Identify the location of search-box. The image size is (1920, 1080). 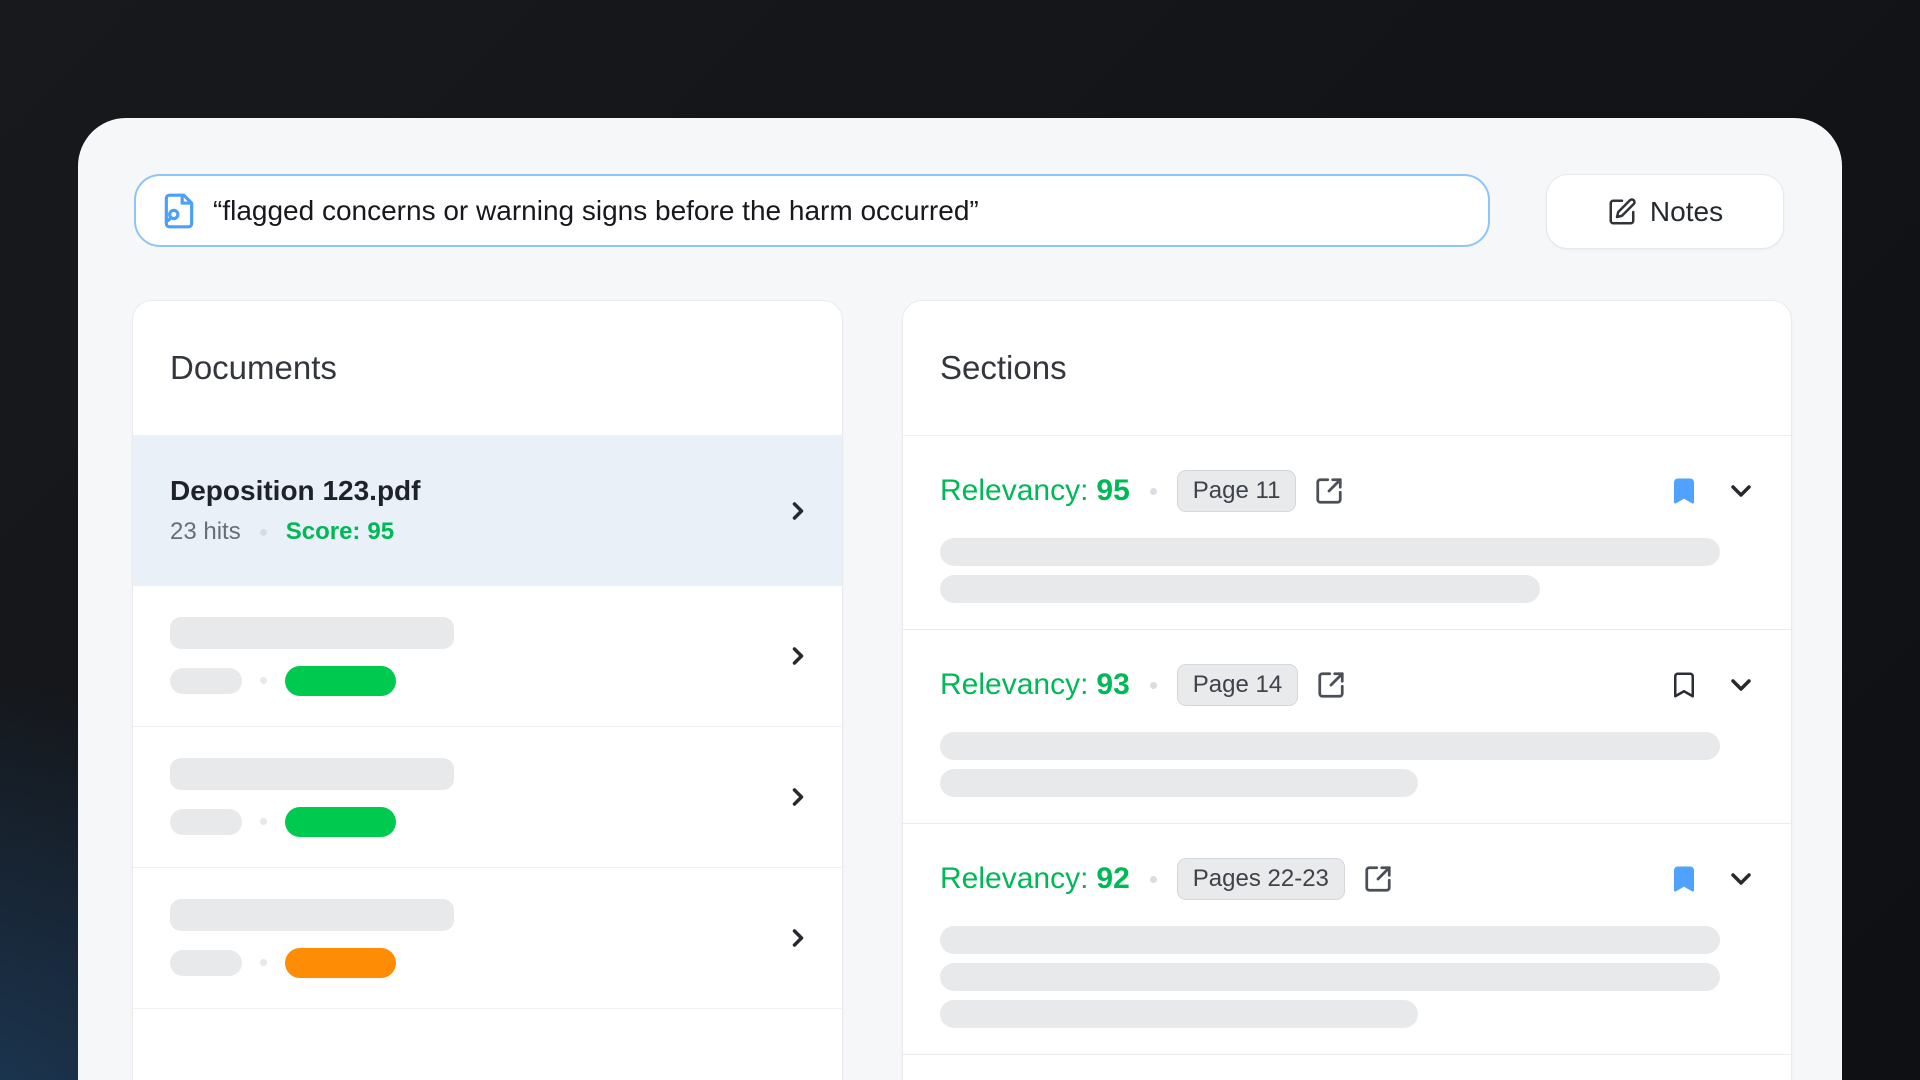
(812, 210).